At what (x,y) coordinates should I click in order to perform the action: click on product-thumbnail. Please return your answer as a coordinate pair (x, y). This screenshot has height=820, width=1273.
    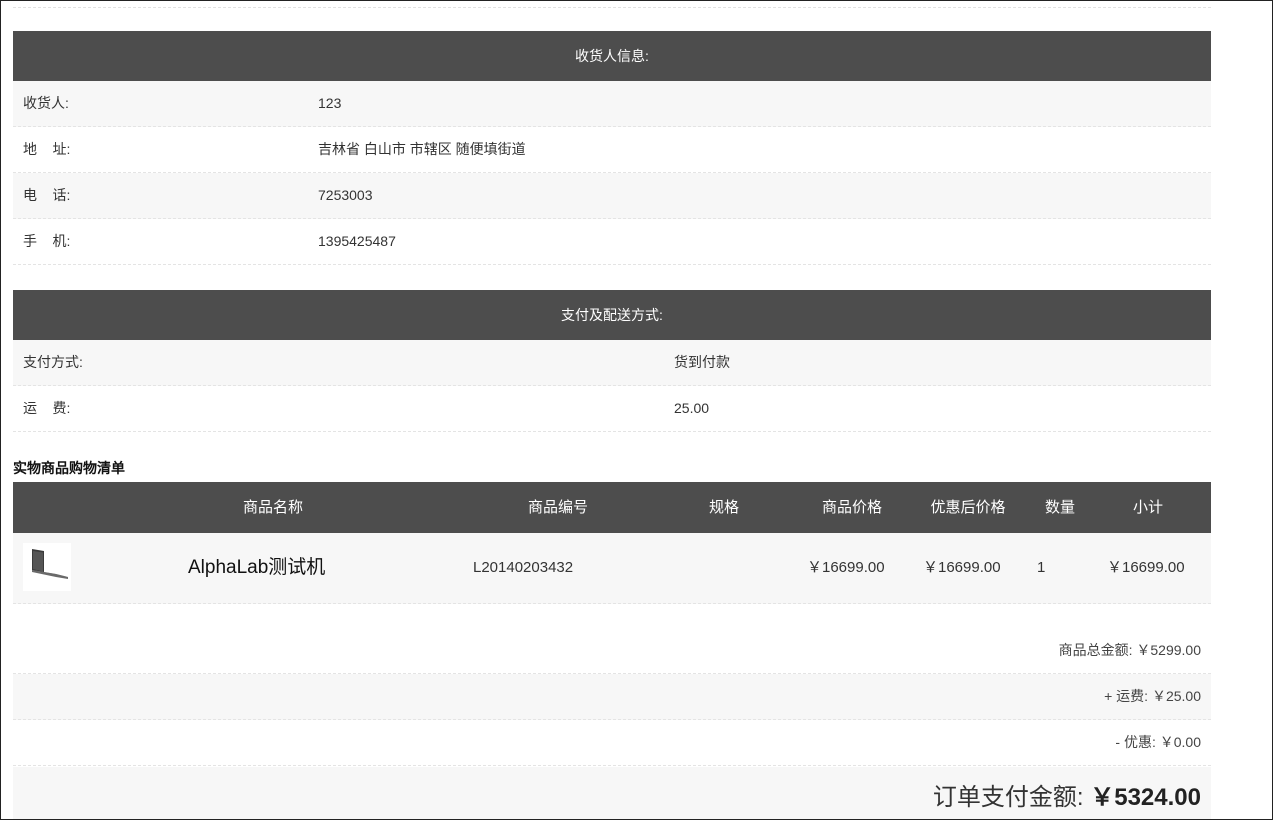
    Looking at the image, I should click on (47, 567).